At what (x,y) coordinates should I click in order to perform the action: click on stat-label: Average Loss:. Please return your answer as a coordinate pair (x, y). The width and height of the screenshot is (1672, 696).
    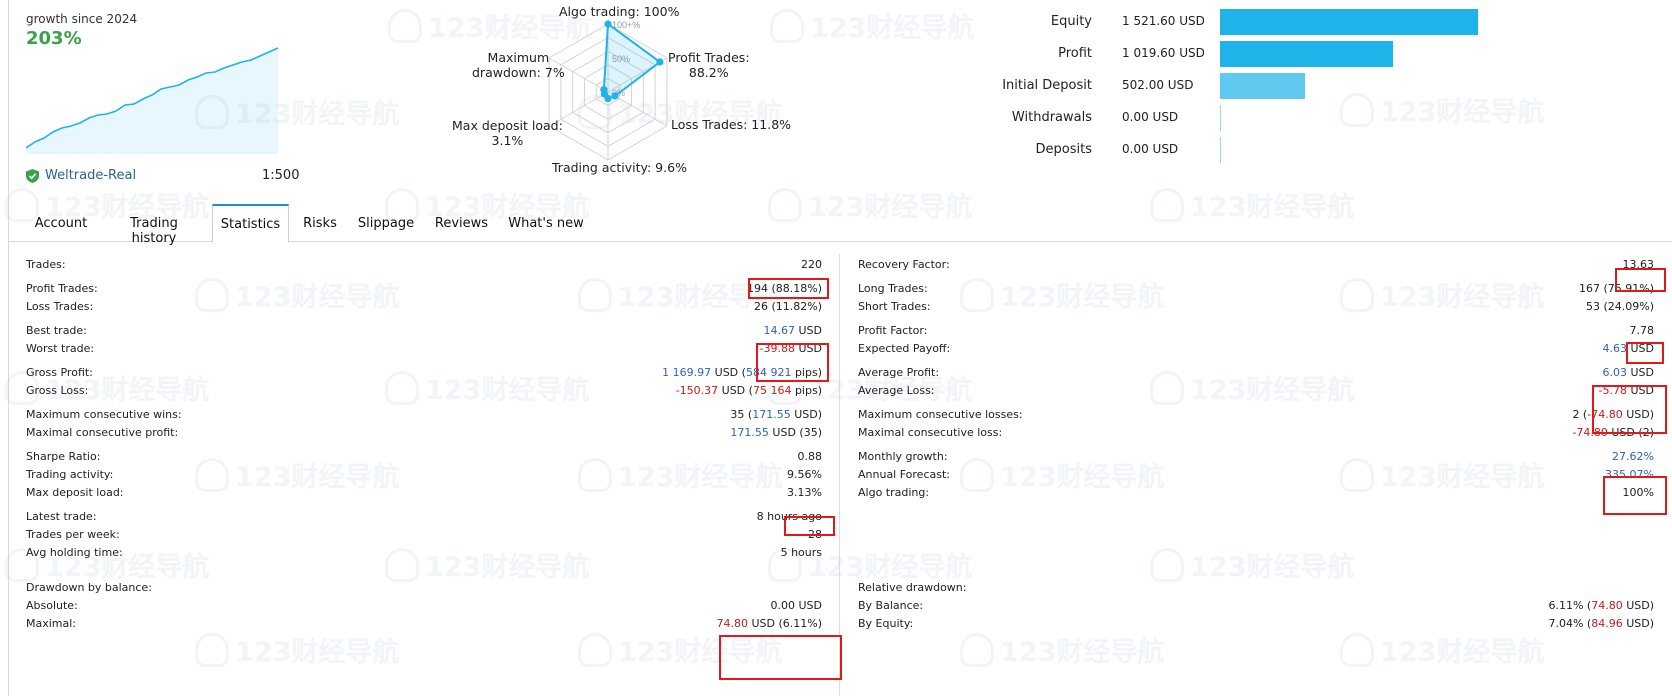
    Looking at the image, I should click on (896, 390).